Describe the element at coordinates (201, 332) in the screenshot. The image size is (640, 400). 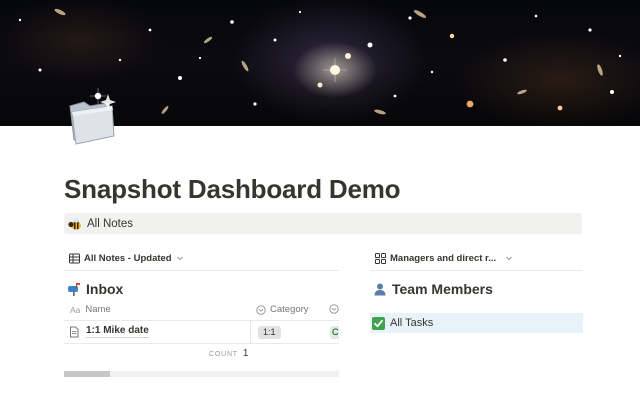
I see `table-row: 1:1 Mike date 1:1 C` at that location.